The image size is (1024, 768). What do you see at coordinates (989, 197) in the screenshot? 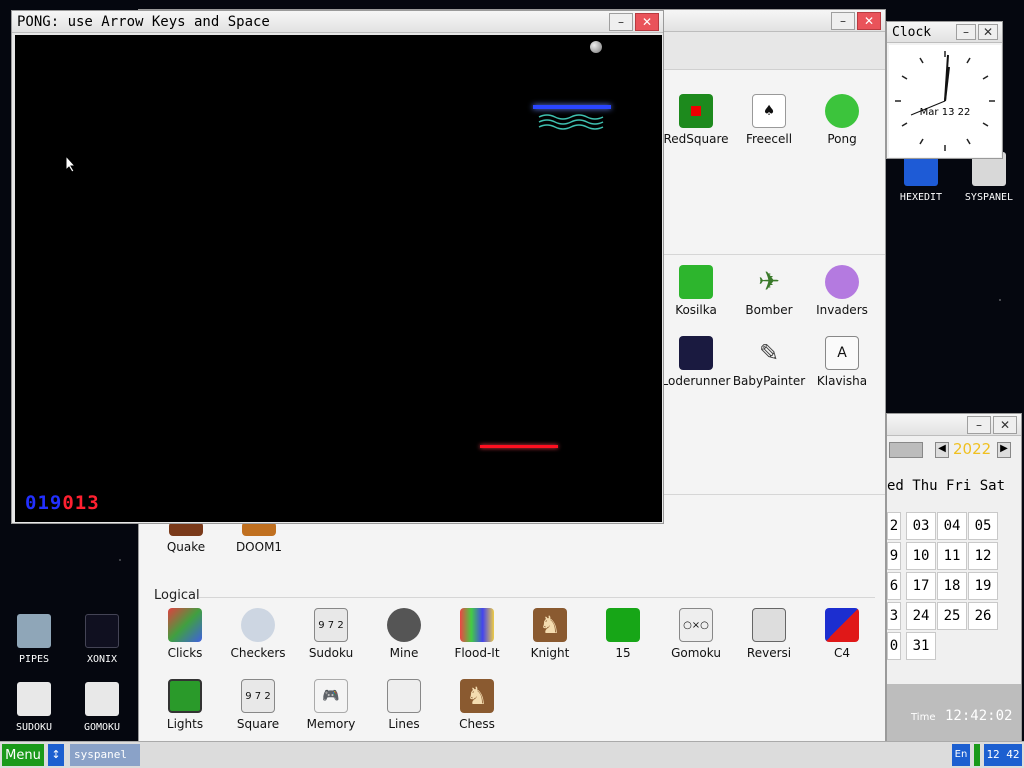
I see `desktop-icon-label: SYSPANEL` at bounding box center [989, 197].